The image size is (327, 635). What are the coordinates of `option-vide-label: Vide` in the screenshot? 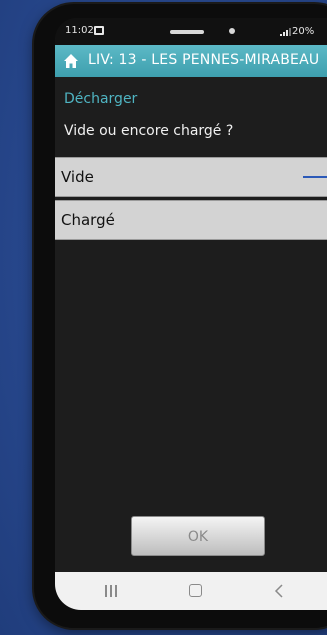 It's located at (77, 177).